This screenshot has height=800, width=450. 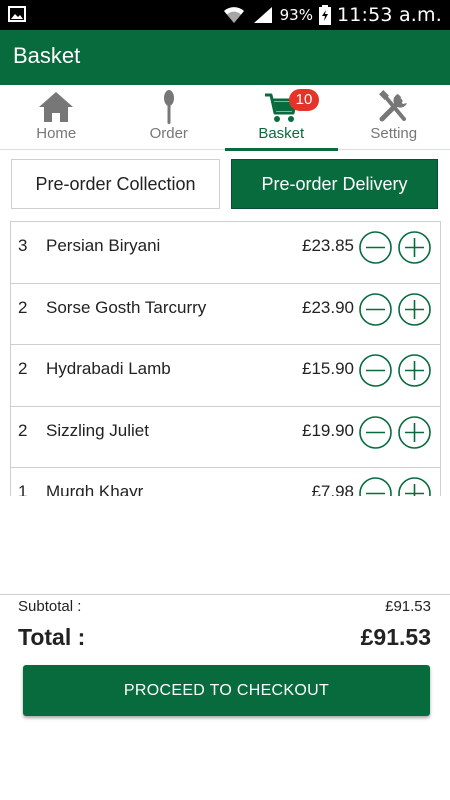 What do you see at coordinates (168, 107) in the screenshot?
I see `spoon-icon` at bounding box center [168, 107].